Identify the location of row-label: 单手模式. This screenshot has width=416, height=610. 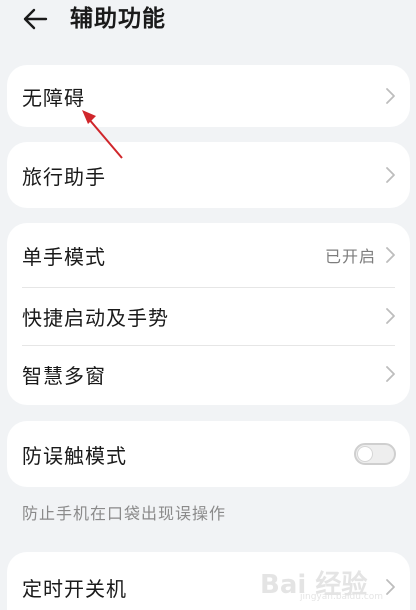
(64, 256).